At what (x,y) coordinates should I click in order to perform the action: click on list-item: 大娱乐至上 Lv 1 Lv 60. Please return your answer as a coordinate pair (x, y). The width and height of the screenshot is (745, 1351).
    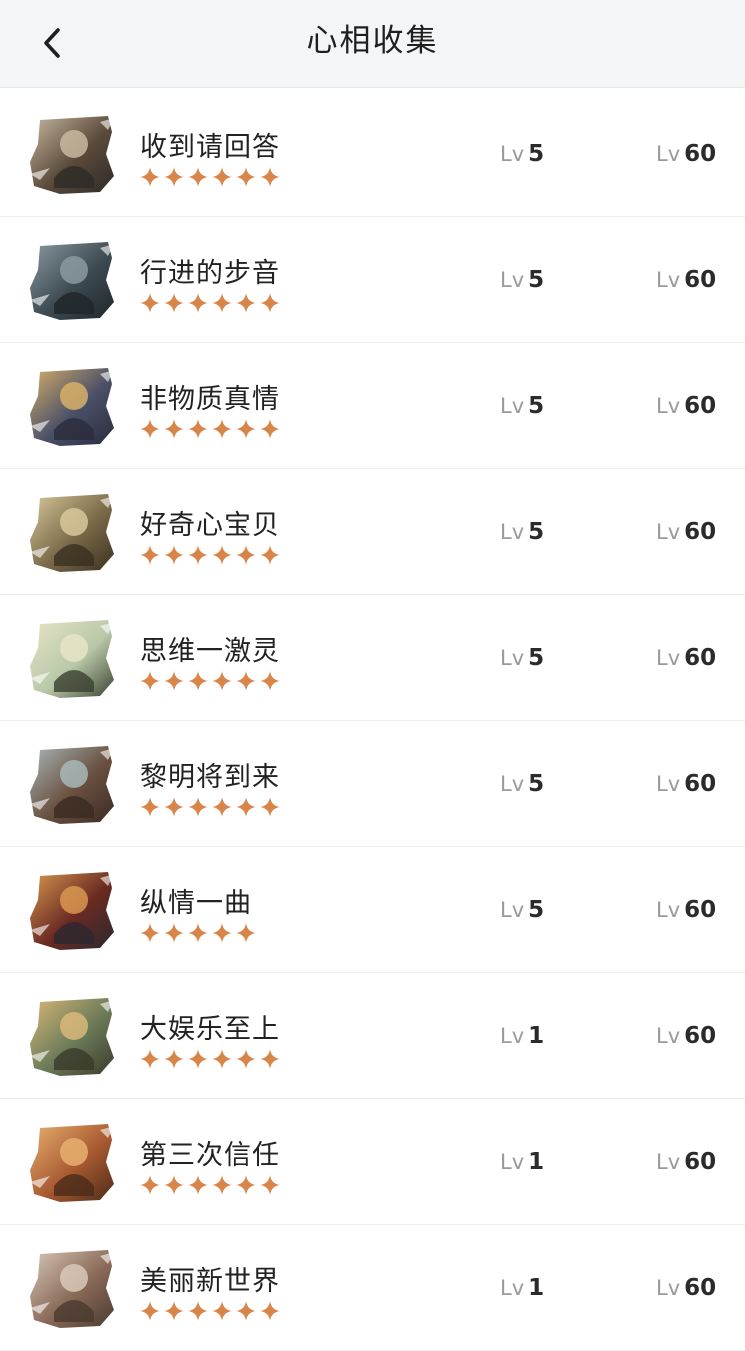
    Looking at the image, I should click on (372, 1036).